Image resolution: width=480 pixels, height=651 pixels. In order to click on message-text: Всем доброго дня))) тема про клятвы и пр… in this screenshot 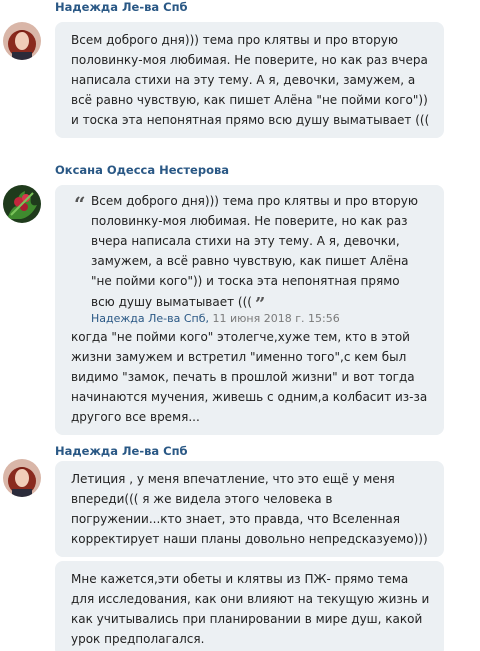, I will do `click(250, 80)`.